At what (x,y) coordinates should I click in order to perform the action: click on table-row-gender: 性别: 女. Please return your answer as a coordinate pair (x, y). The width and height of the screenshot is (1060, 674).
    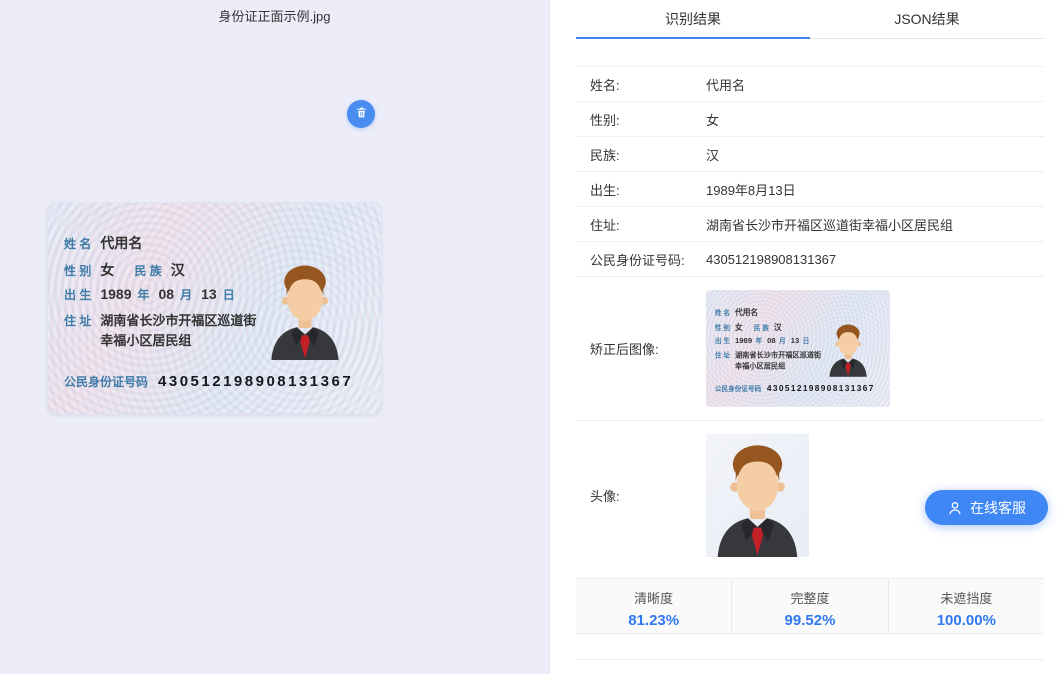
    Looking at the image, I should click on (810, 119).